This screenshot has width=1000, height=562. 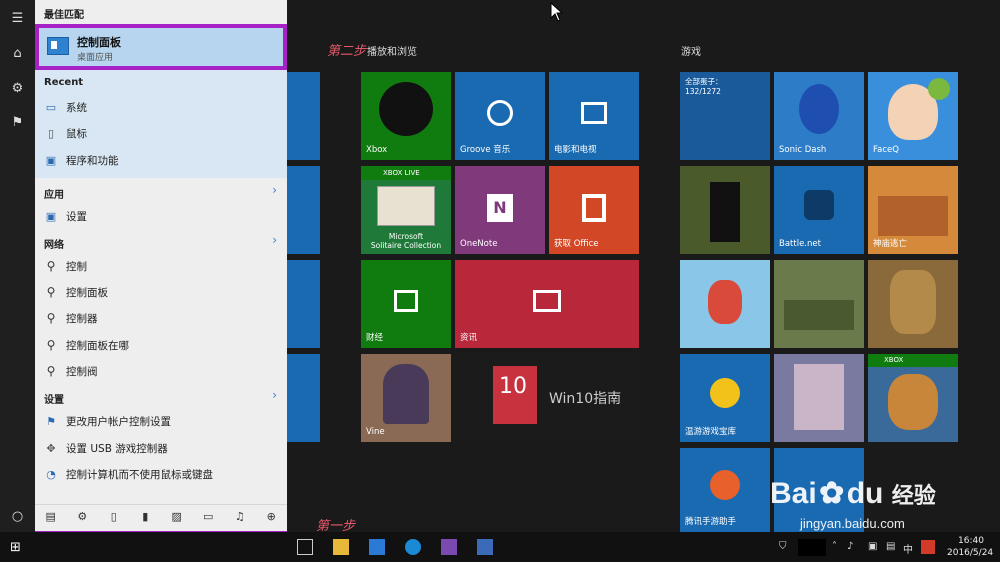 I want to click on tile-ski-game, so click(x=725, y=304).